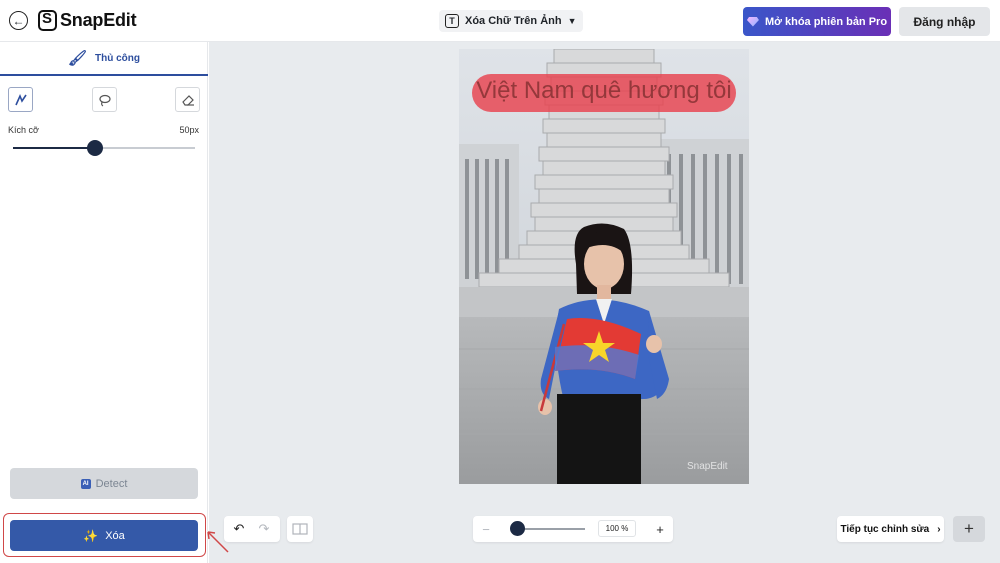 Image resolution: width=1000 pixels, height=563 pixels. I want to click on zoom-thumb, so click(517, 528).